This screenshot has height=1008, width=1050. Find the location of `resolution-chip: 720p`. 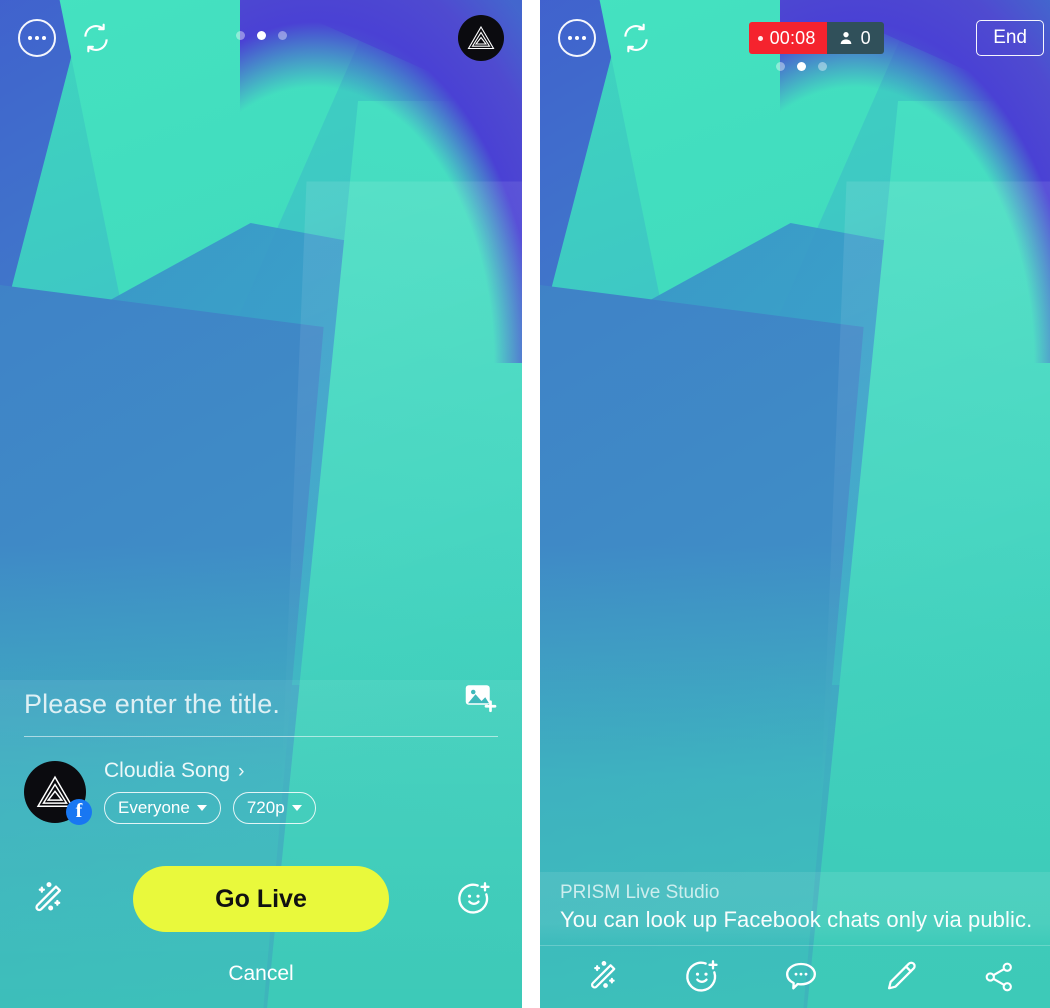

resolution-chip: 720p is located at coordinates (274, 808).